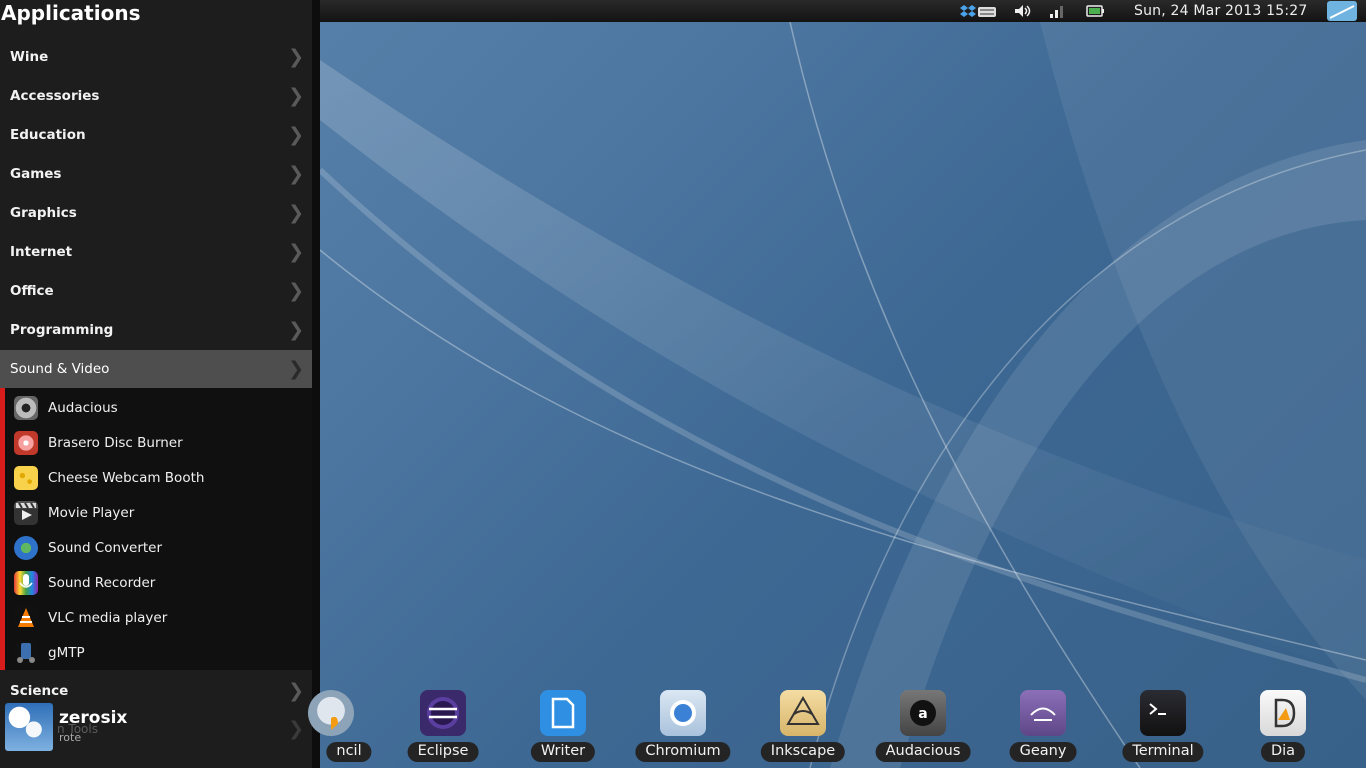  Describe the element at coordinates (1043, 713) in the screenshot. I see `geany-icon` at that location.